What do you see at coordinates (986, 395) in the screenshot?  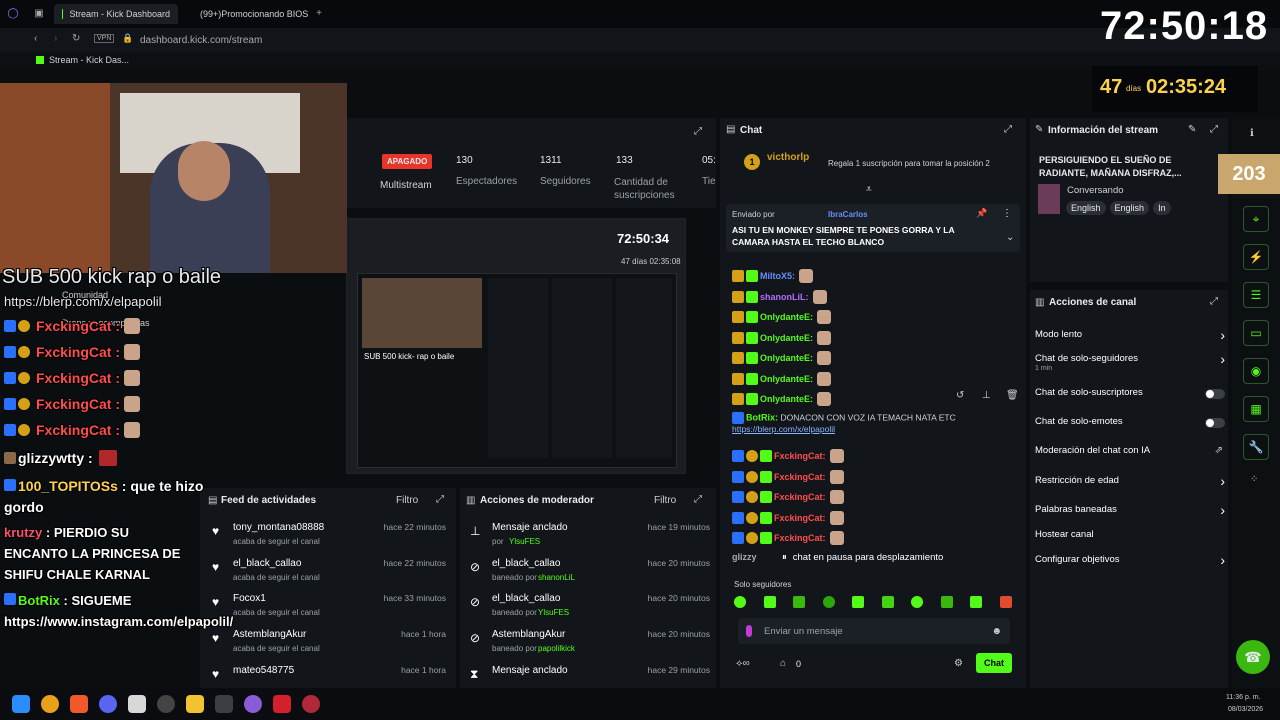 I see `pin-icon: ⊥` at bounding box center [986, 395].